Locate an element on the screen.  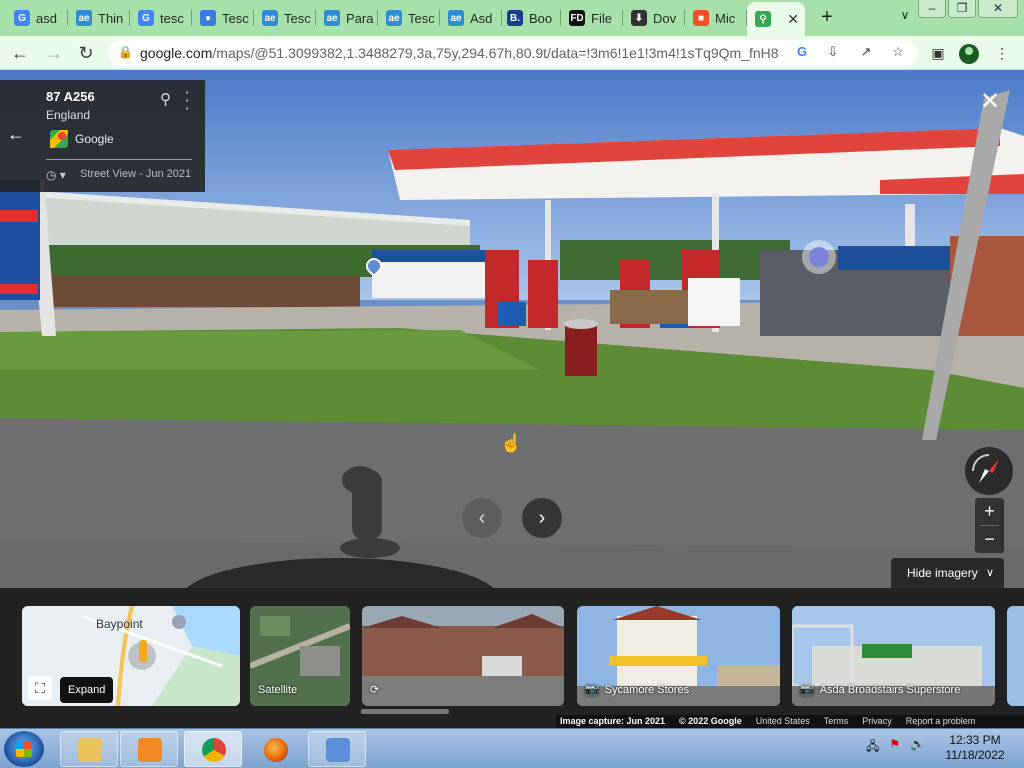
fuel-poi-icon is located at coordinates (819, 257).